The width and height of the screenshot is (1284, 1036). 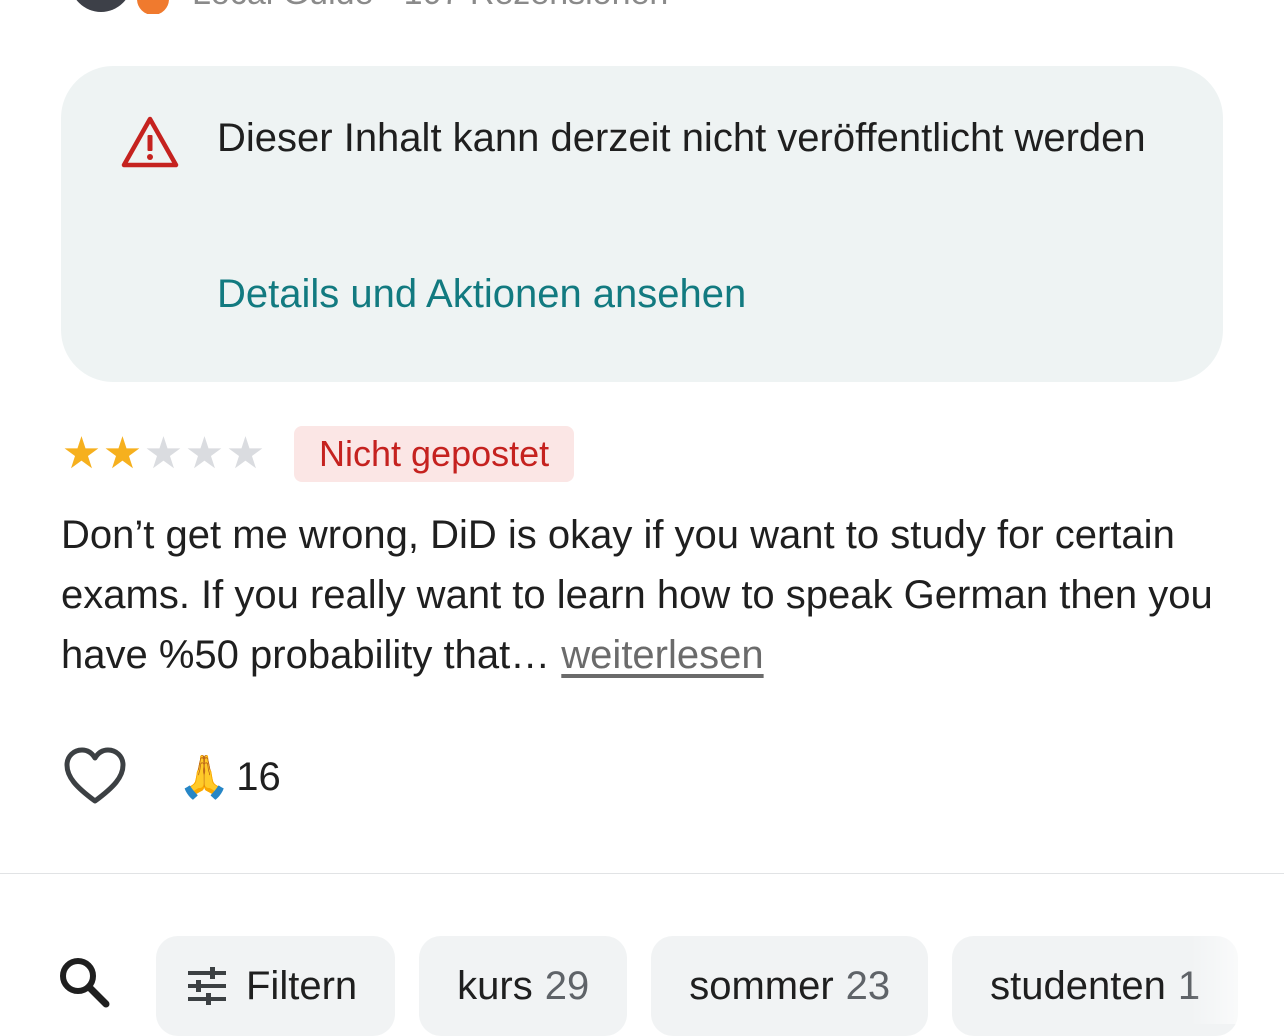 I want to click on search-icon, so click(x=84, y=982).